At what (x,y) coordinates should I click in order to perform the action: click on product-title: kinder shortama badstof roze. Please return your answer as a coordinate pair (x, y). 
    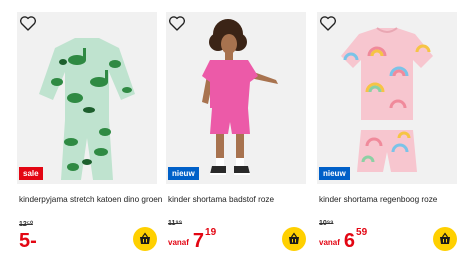
    Looking at the image, I should click on (237, 199).